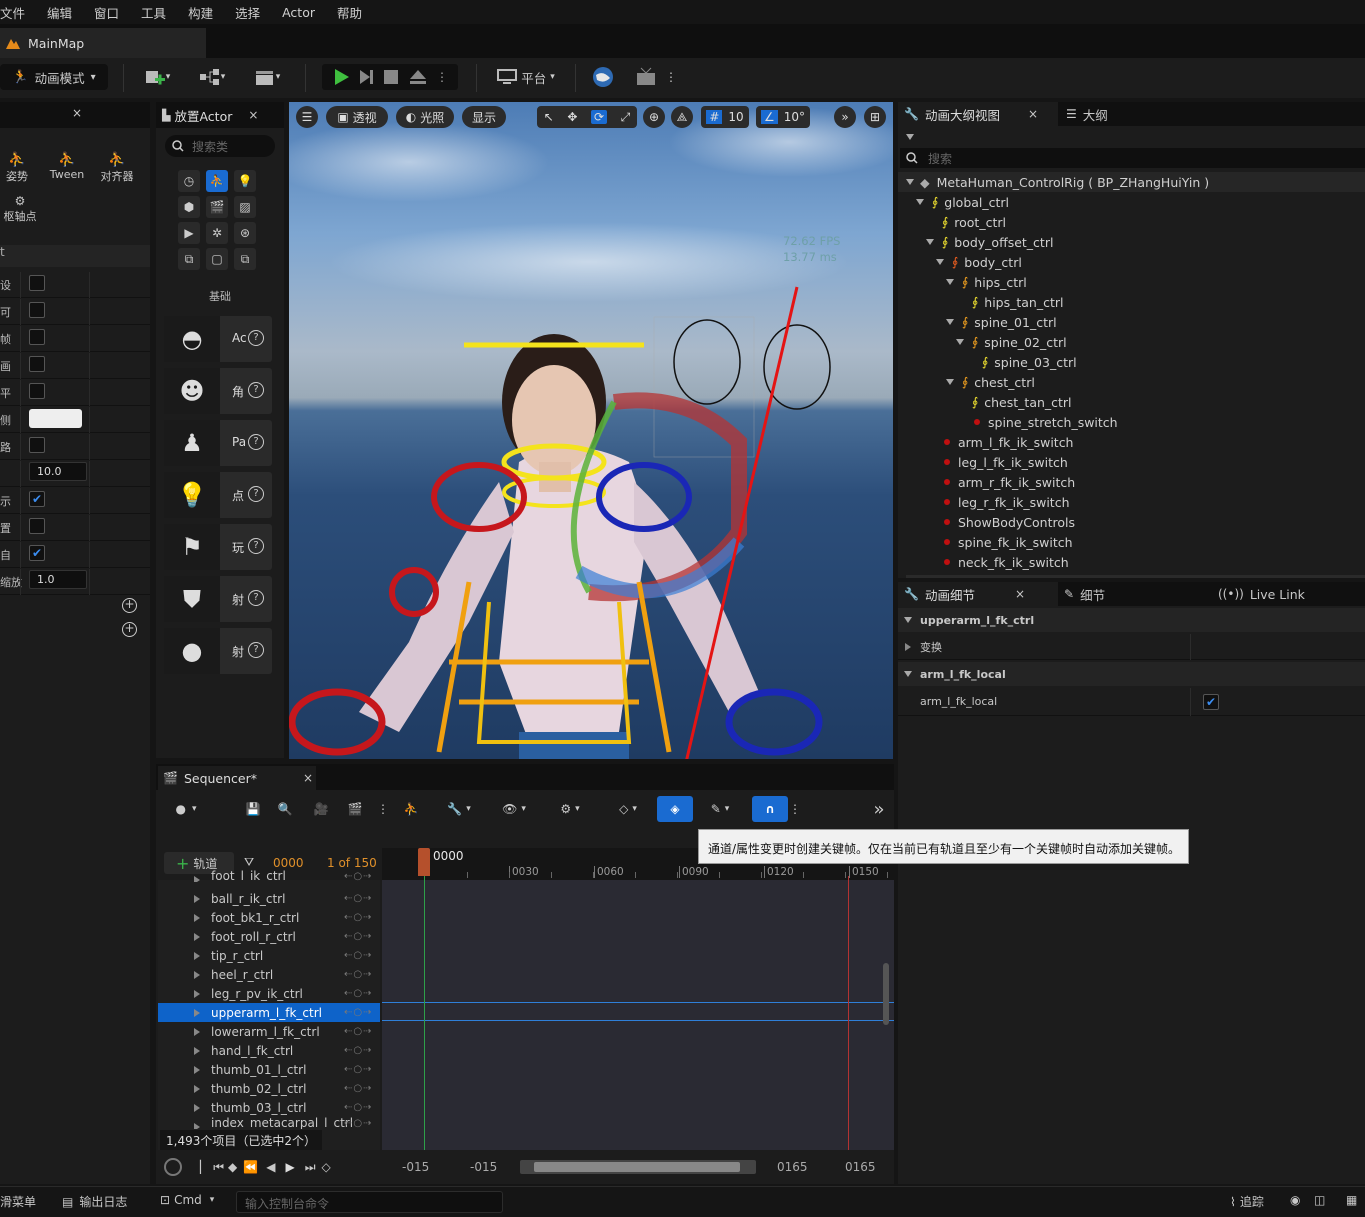  I want to click on menu-edit: 编辑, so click(59, 12).